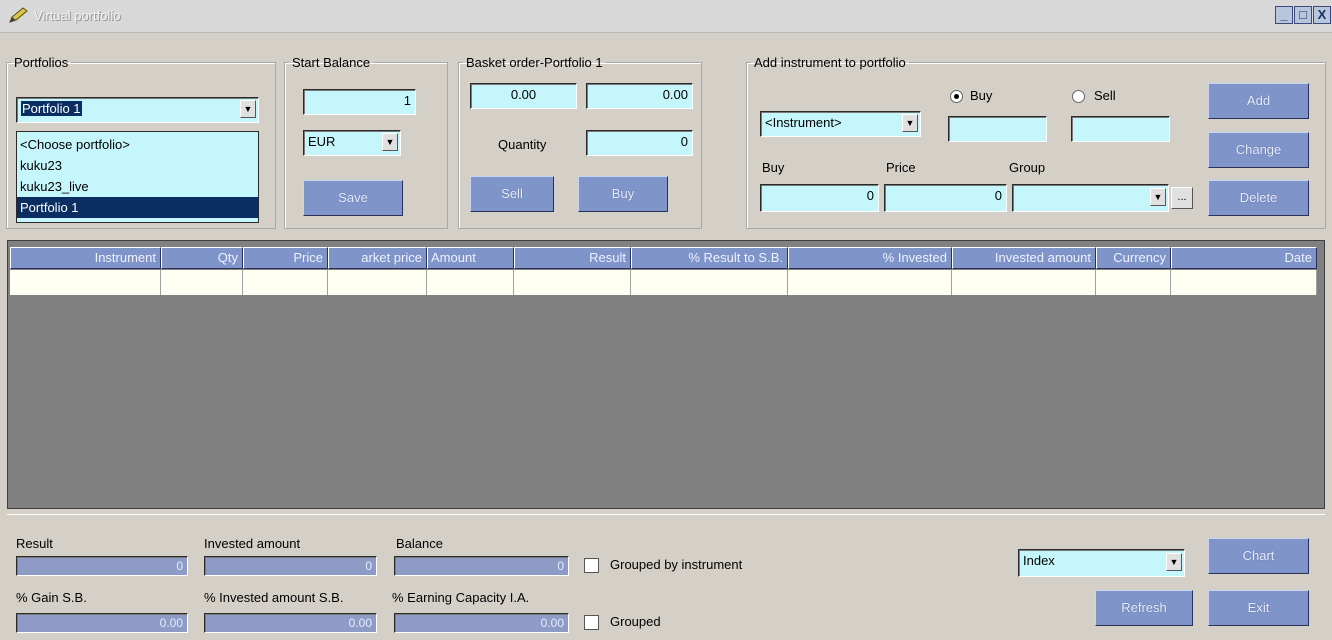  Describe the element at coordinates (819, 198) in the screenshot. I see `buy-amount-input: 0` at that location.